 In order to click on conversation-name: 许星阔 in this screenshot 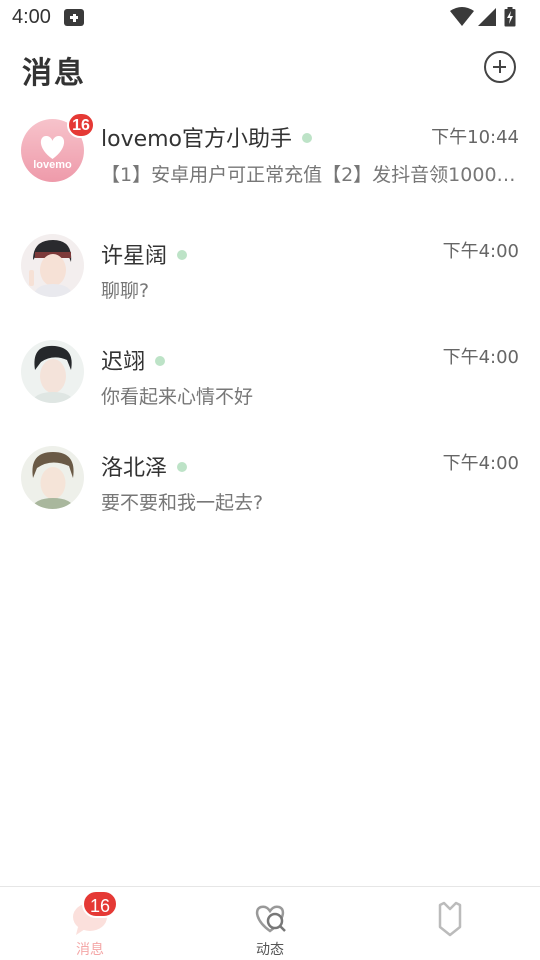, I will do `click(144, 254)`.